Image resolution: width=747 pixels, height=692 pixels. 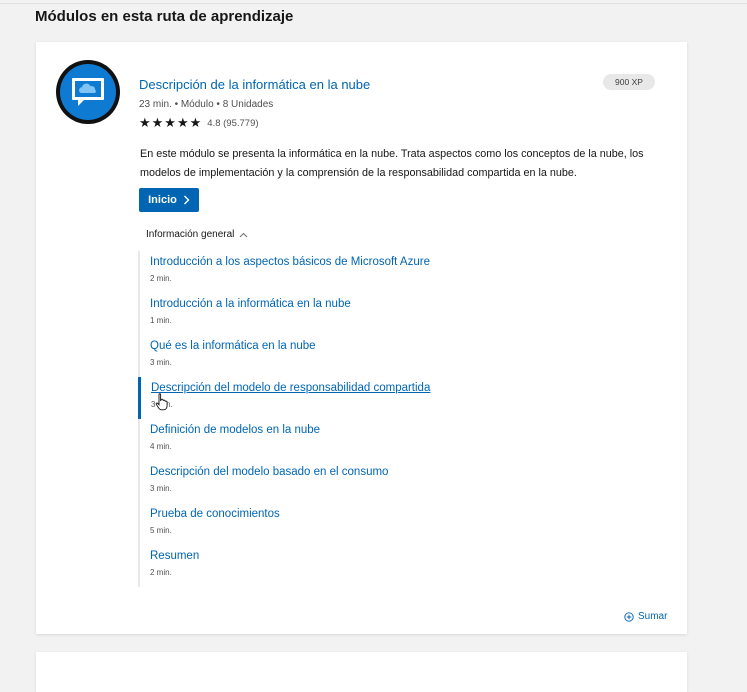 I want to click on next-module-card, so click(x=361, y=672).